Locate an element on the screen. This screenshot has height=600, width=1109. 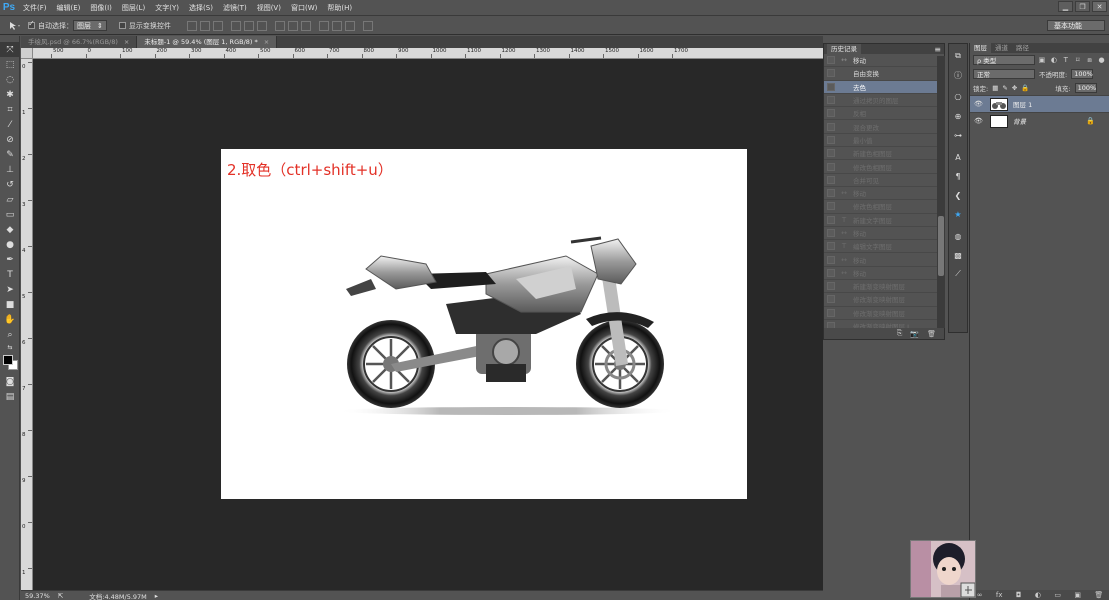
tab-layers-1: 通道 is located at coordinates (1001, 48).